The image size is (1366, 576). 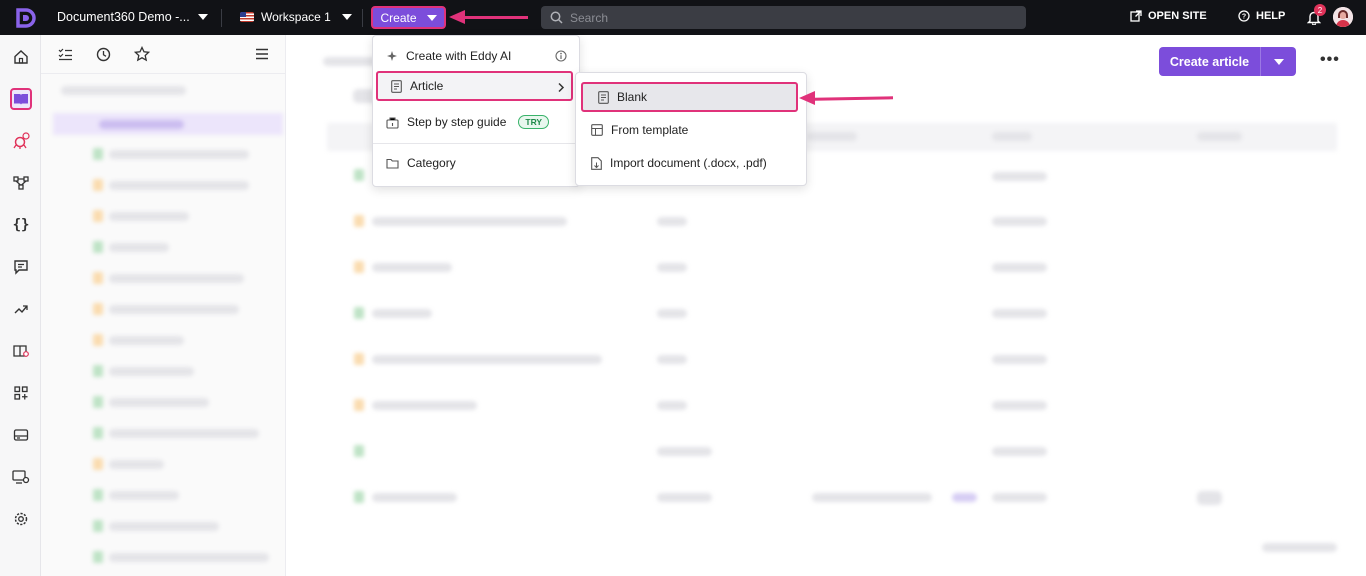 I want to click on analytics-chart-icon, so click(x=21, y=309).